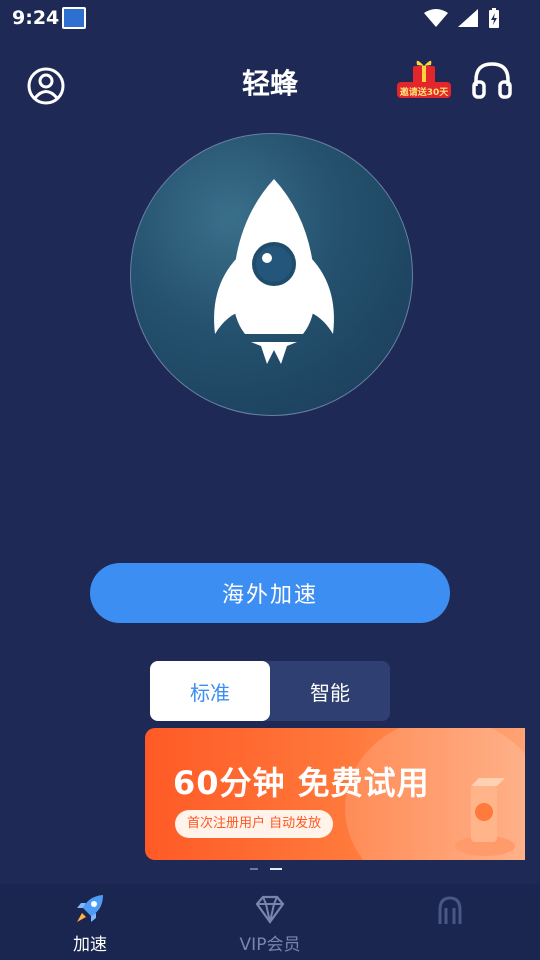 The width and height of the screenshot is (540, 960). I want to click on status-time: 9:24, so click(36, 18).